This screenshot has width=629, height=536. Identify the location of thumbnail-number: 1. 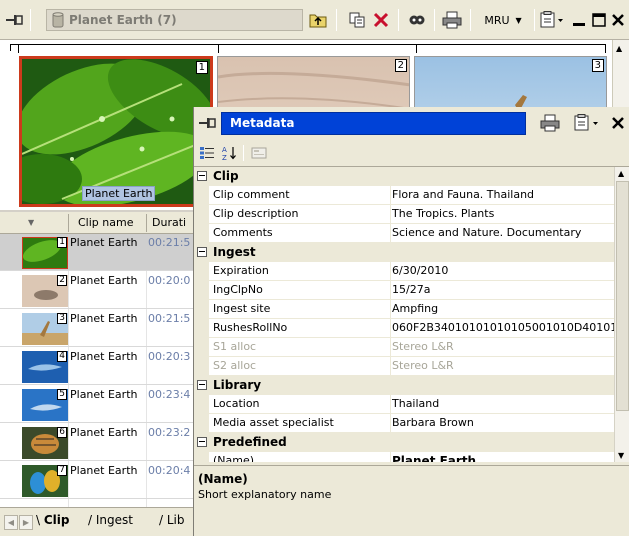
(201, 67).